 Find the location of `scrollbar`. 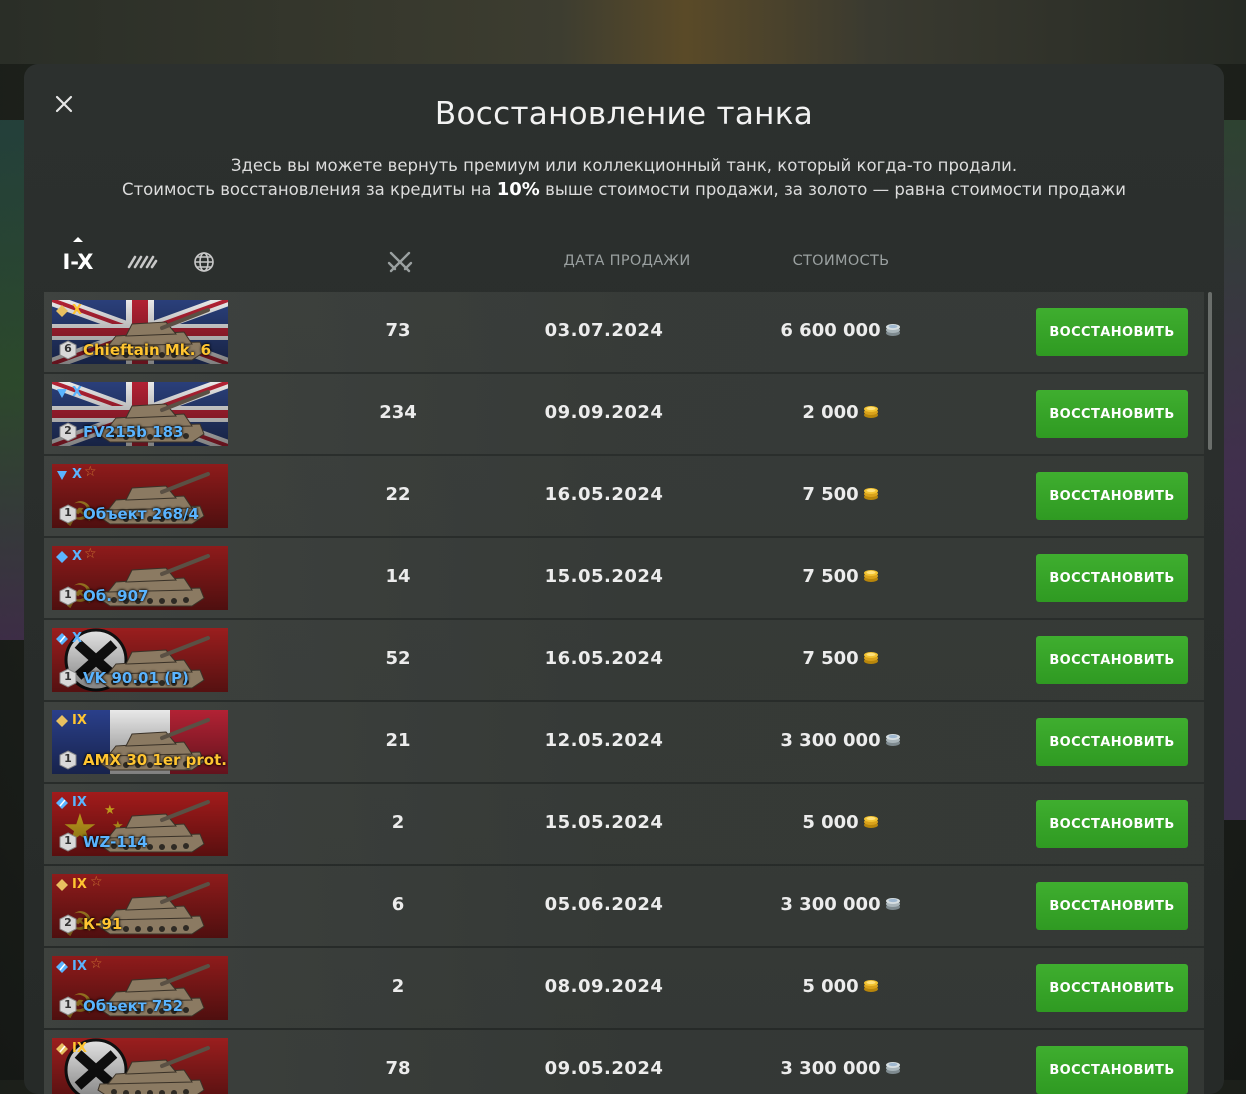

scrollbar is located at coordinates (1210, 371).